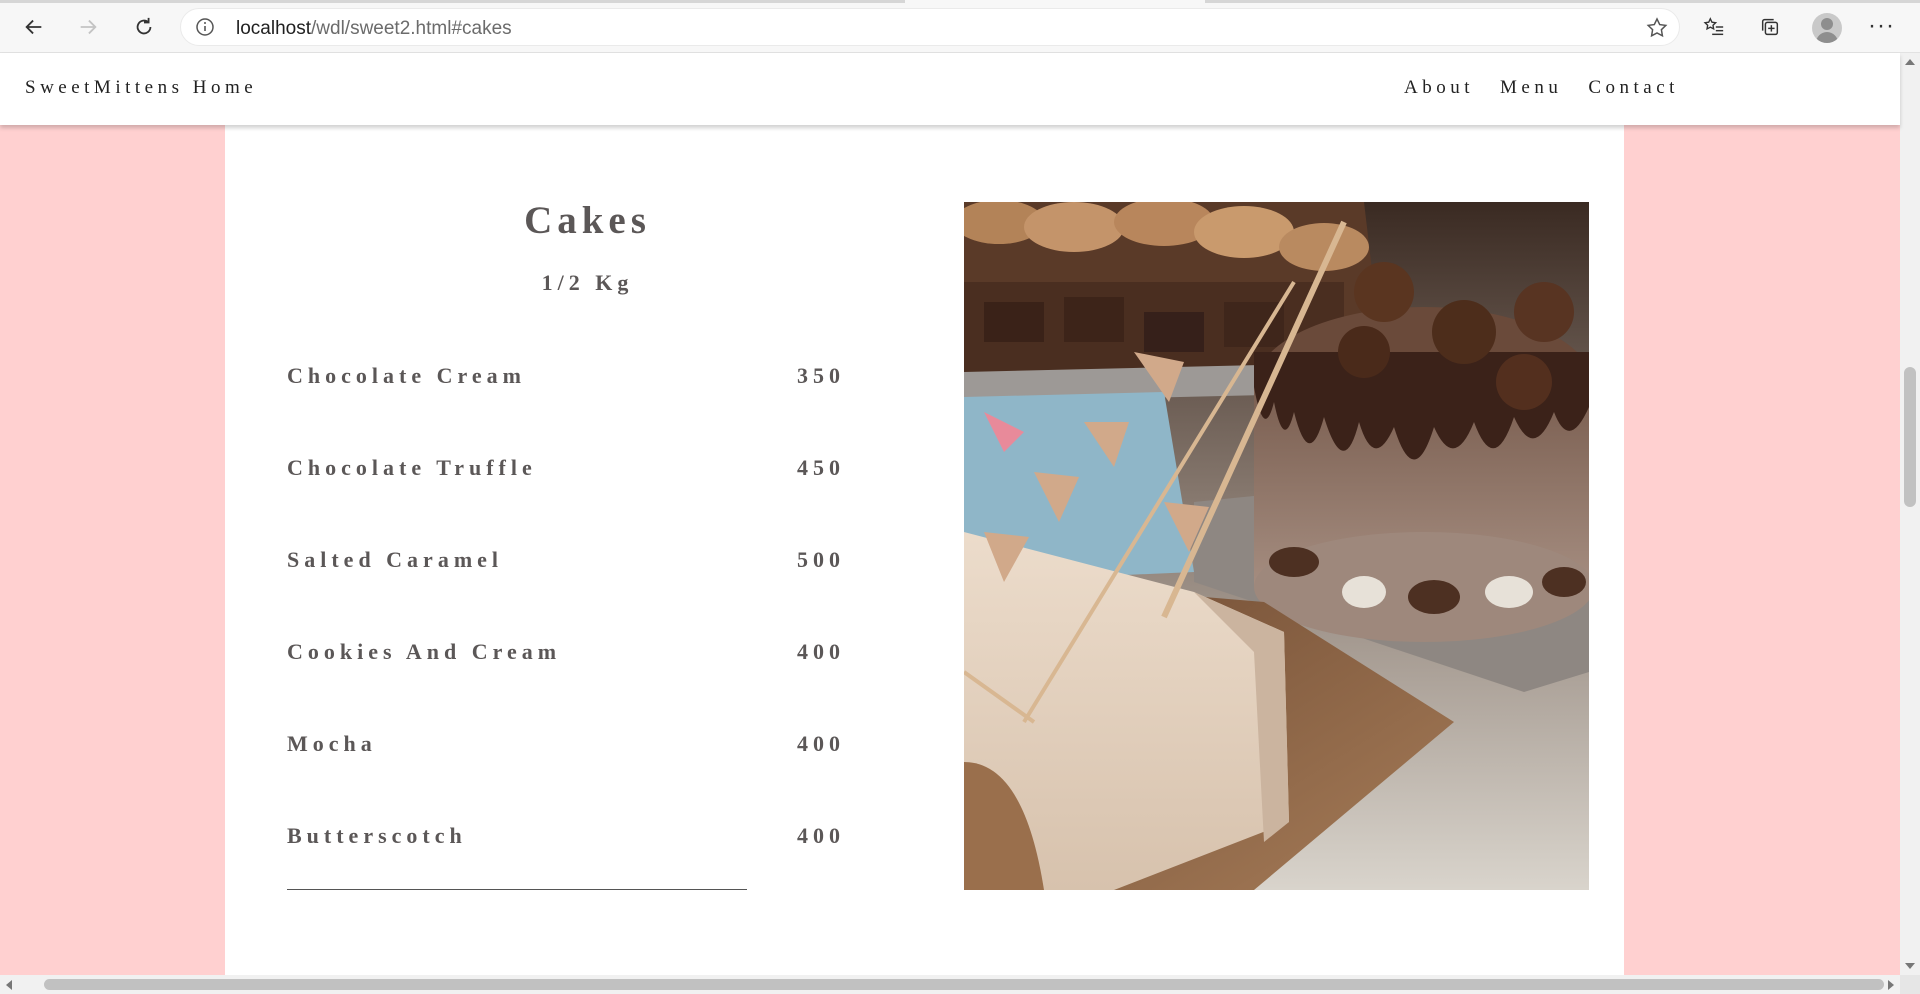 The height and width of the screenshot is (994, 1920). What do you see at coordinates (930, 27) in the screenshot?
I see `address-bar: localhost/wdl/sweet2.html#cakes` at bounding box center [930, 27].